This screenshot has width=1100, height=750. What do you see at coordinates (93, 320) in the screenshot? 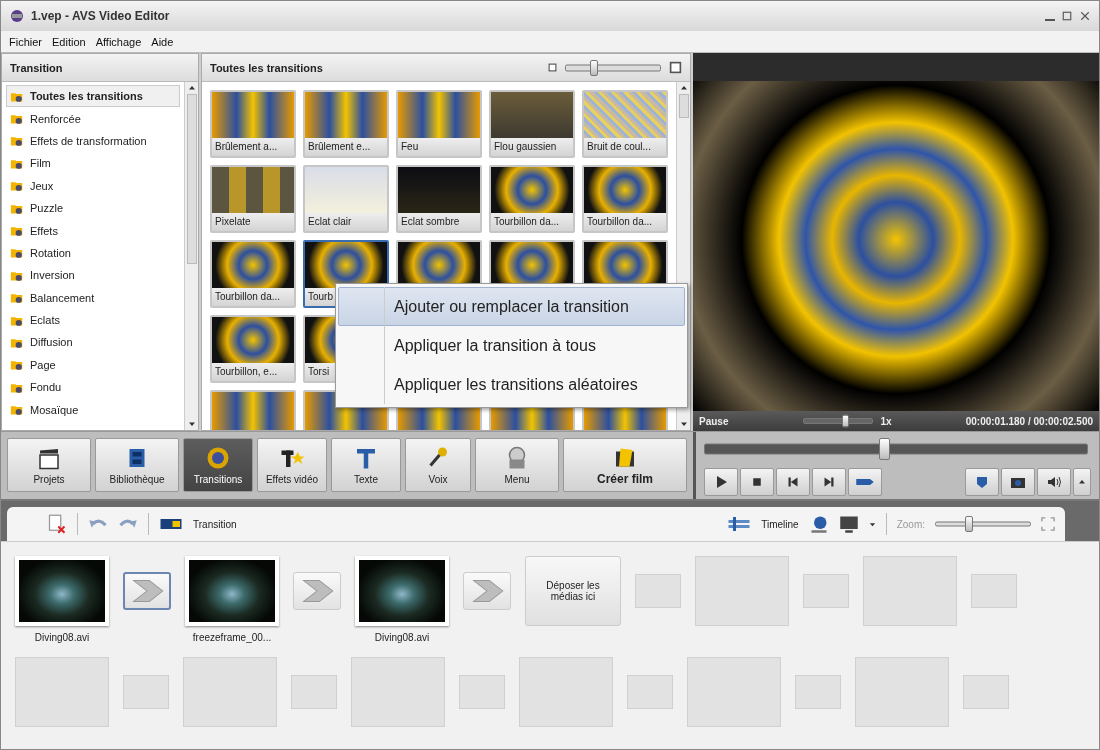
I see `category-item: Eclats` at bounding box center [93, 320].